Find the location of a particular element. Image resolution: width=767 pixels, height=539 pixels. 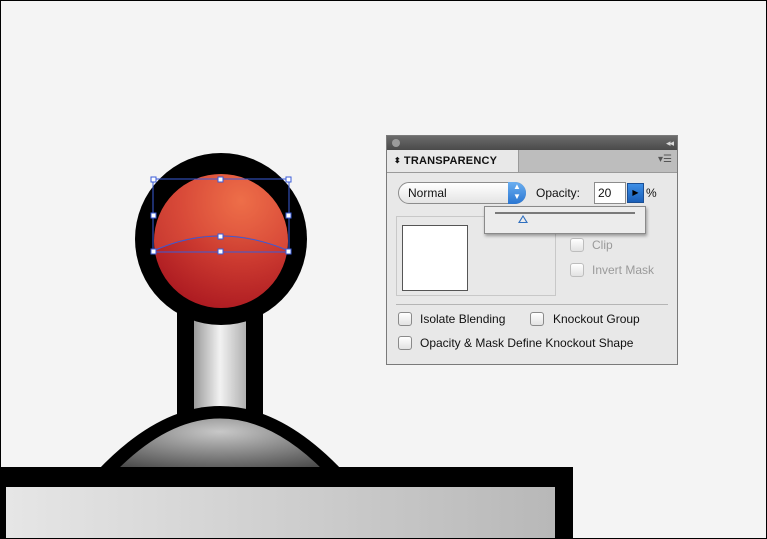

opacity-slider-track is located at coordinates (565, 213).